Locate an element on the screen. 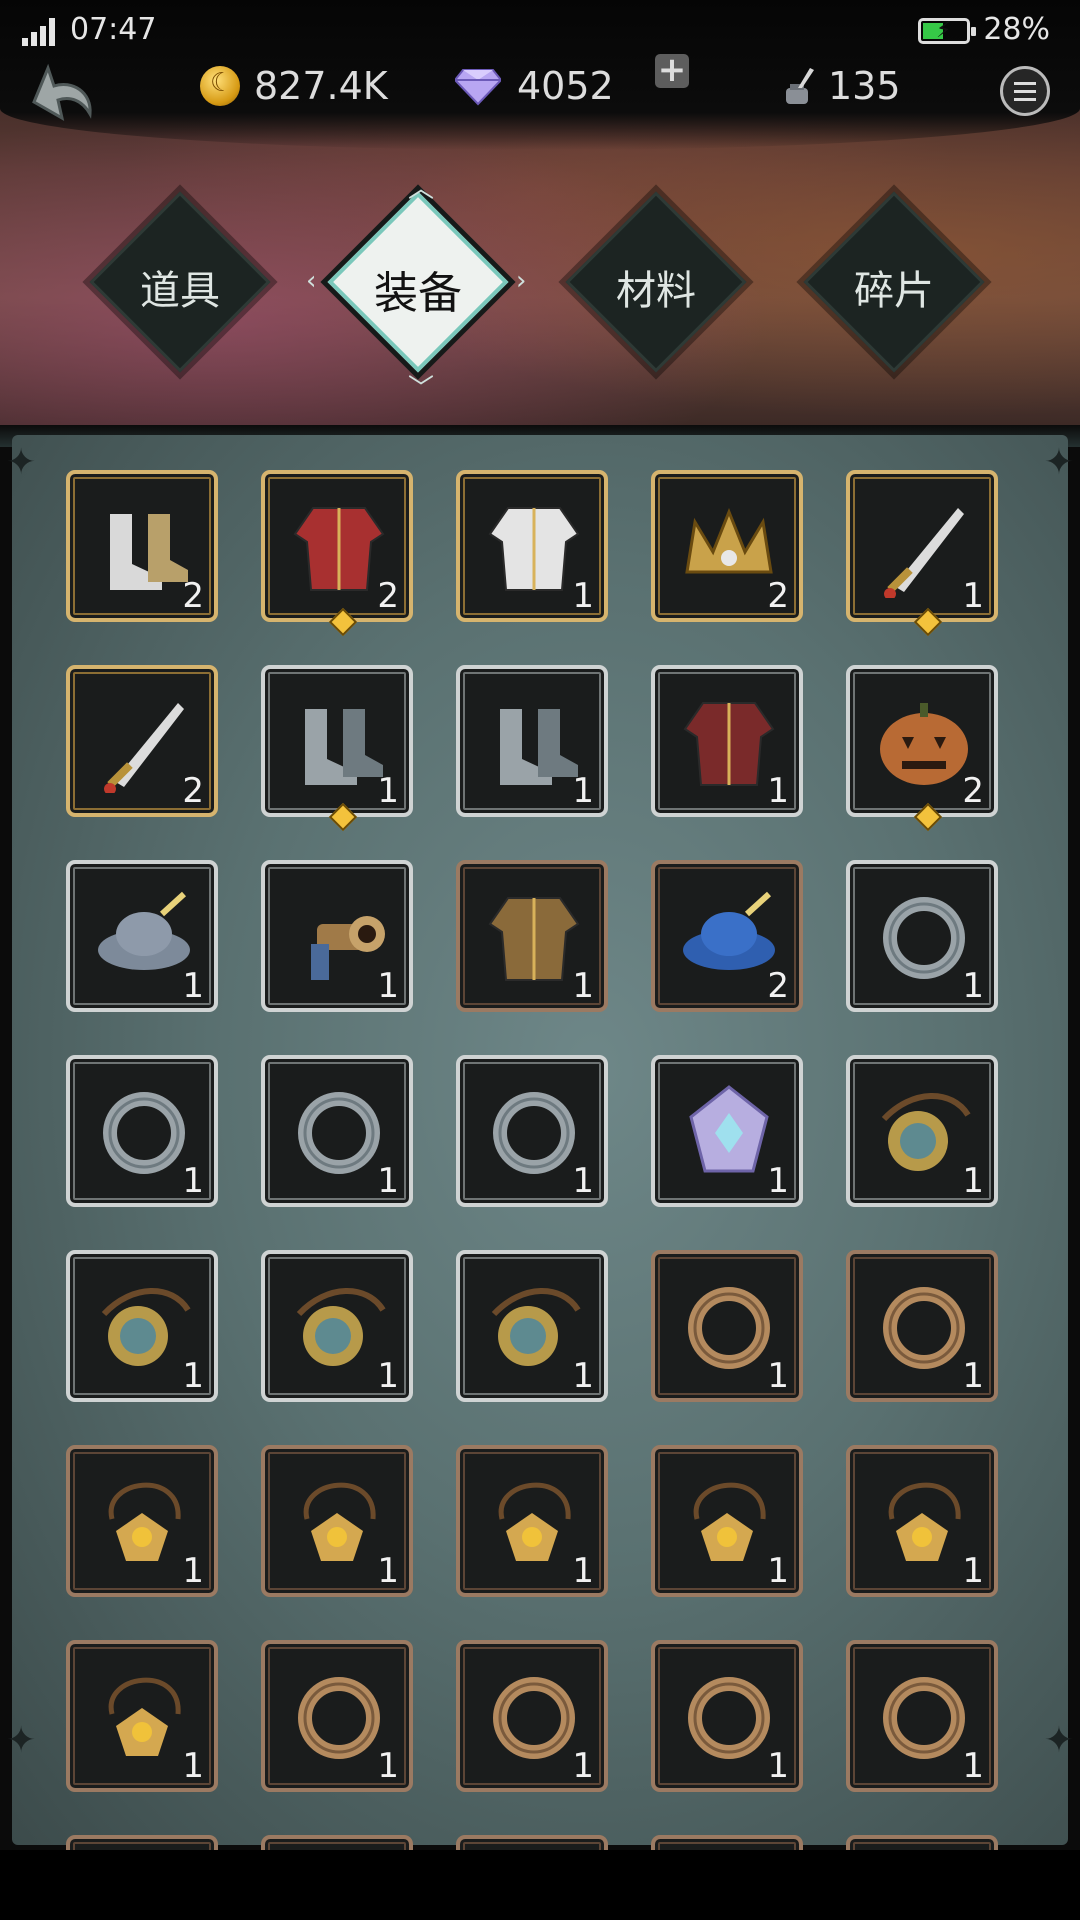 This screenshot has width=1080, height=1920. tab-materials-label: 材料 is located at coordinates (656, 291).